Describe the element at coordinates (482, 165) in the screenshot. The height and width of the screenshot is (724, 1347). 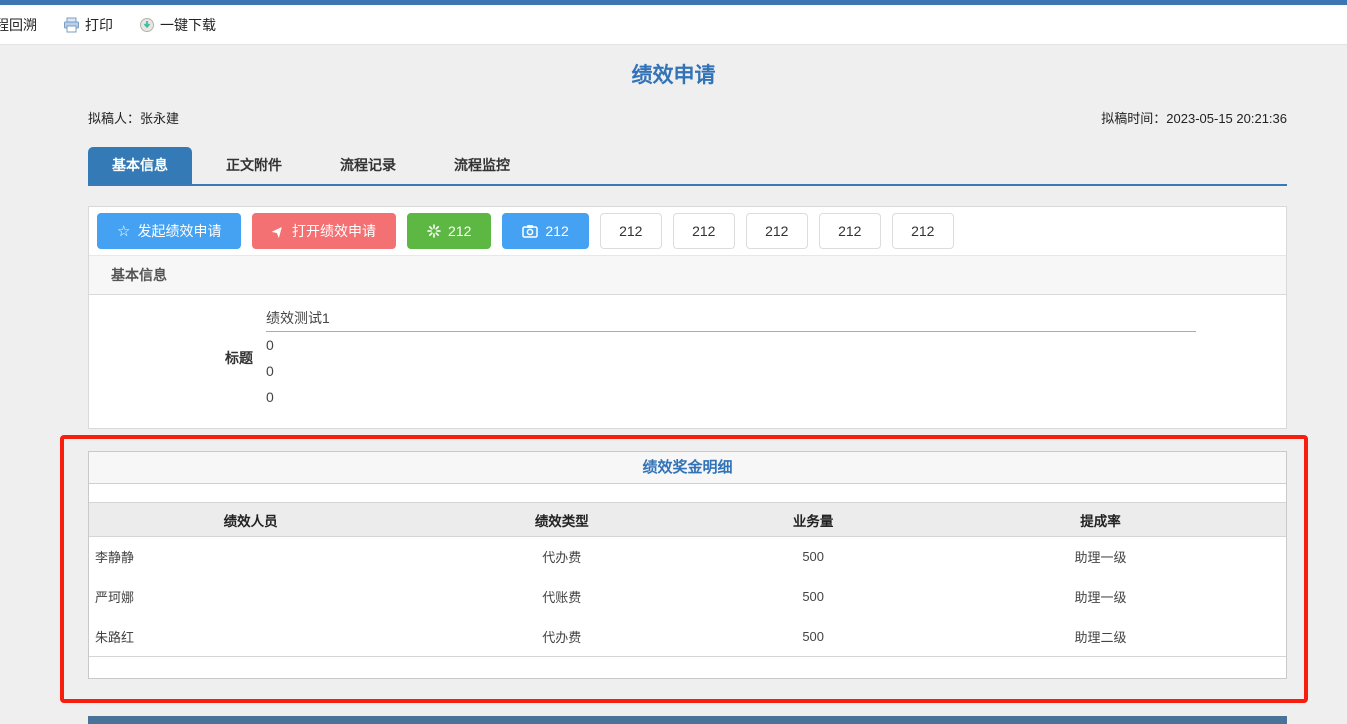
I see `tab-process-monitor: 流程监控` at that location.